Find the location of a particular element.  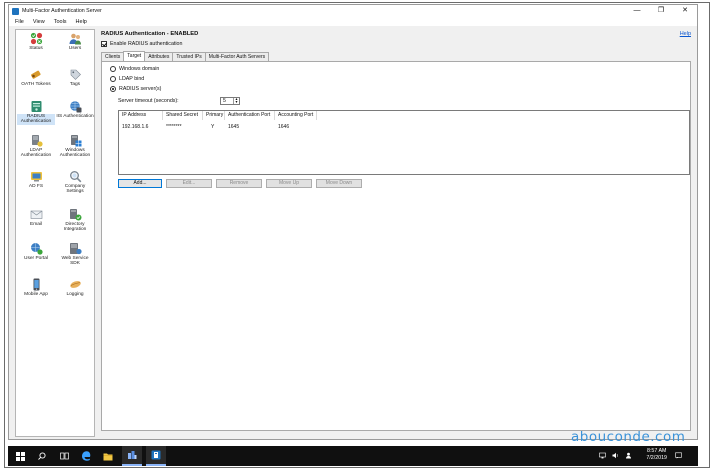

mfa-server-icon is located at coordinates (156, 455).